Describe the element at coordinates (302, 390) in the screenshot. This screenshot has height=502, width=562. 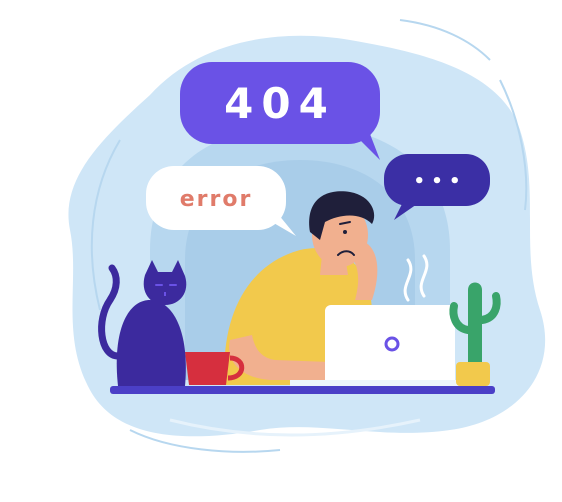
I see `desk` at that location.